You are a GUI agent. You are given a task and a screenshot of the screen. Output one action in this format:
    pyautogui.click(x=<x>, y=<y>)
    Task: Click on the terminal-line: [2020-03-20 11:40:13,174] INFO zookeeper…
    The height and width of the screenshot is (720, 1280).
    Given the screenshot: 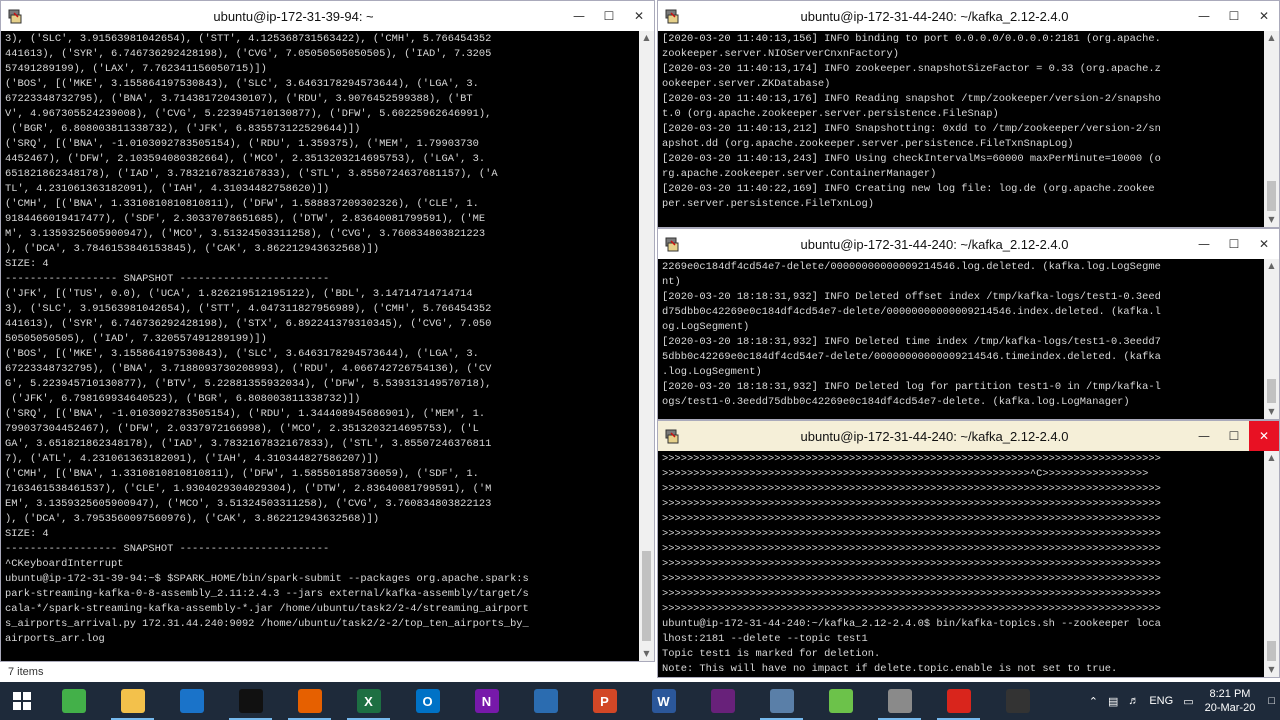 What is the action you would take?
    pyautogui.click(x=911, y=69)
    